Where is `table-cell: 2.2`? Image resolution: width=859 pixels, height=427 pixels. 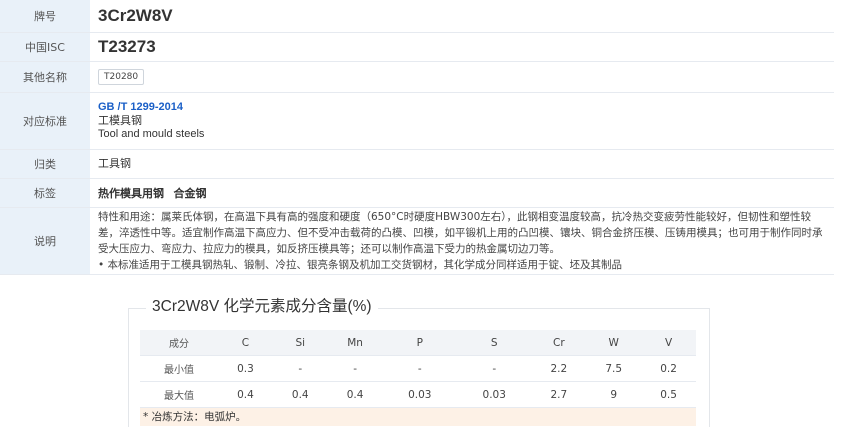 table-cell: 2.2 is located at coordinates (559, 368).